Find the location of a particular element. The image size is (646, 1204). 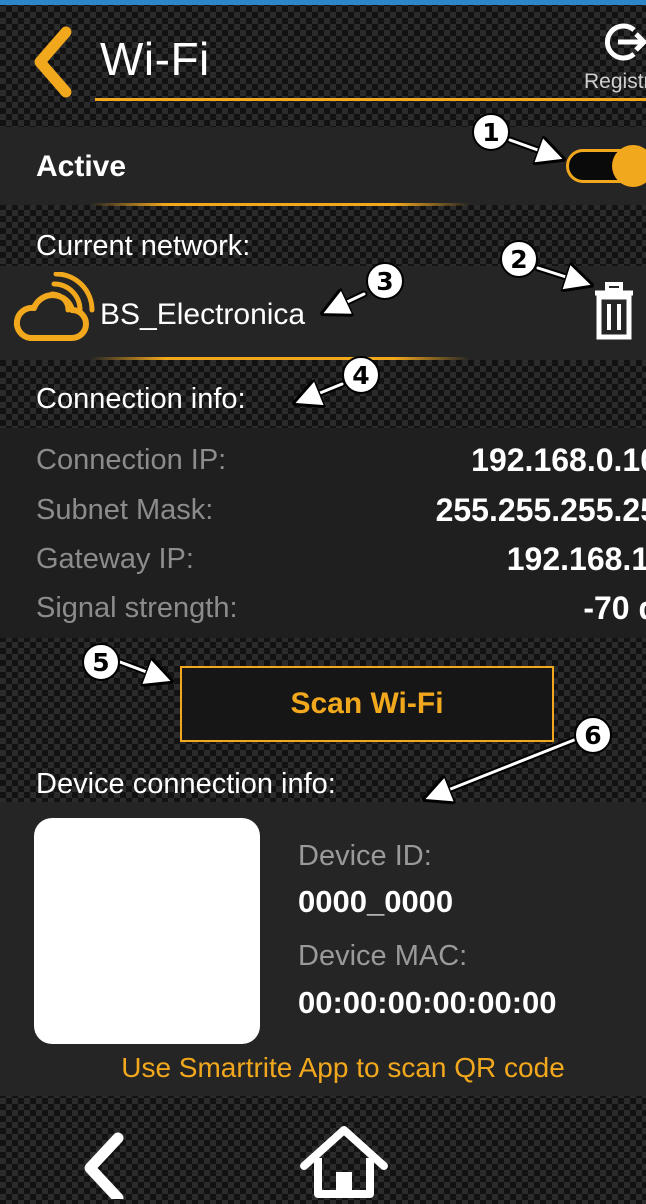

signal-strength-label: Signal strength: is located at coordinates (137, 608).